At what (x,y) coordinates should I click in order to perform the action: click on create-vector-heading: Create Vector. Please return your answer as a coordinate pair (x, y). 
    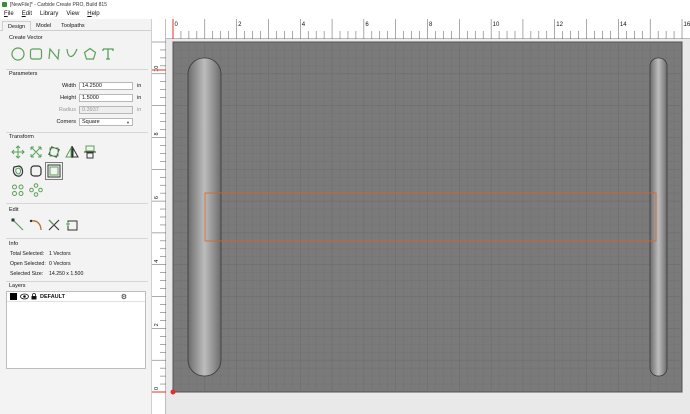
    Looking at the image, I should click on (26, 38).